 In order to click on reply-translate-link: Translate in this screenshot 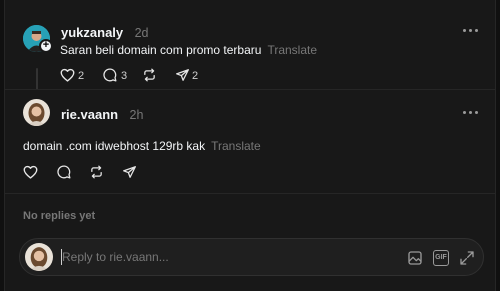, I will do `click(236, 146)`.